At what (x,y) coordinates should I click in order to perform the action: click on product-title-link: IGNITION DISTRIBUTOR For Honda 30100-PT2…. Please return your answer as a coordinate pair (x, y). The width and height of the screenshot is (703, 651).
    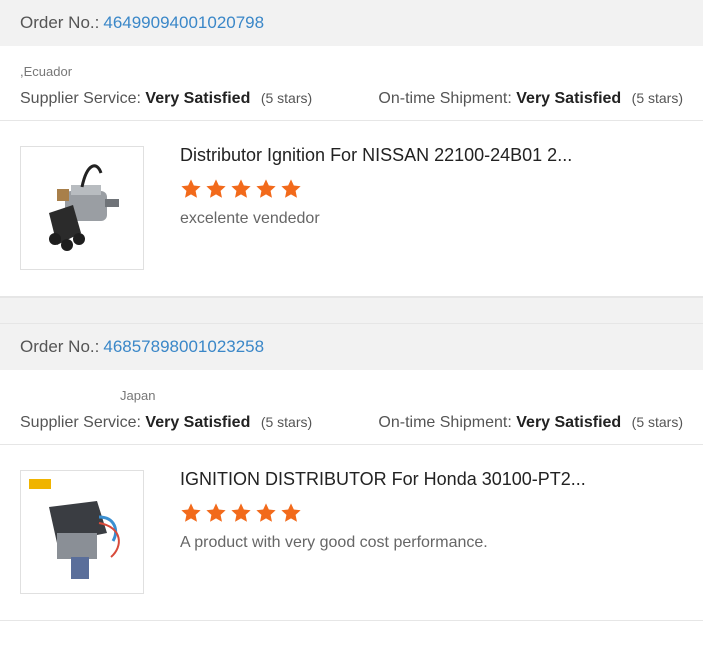
    Looking at the image, I should click on (383, 479).